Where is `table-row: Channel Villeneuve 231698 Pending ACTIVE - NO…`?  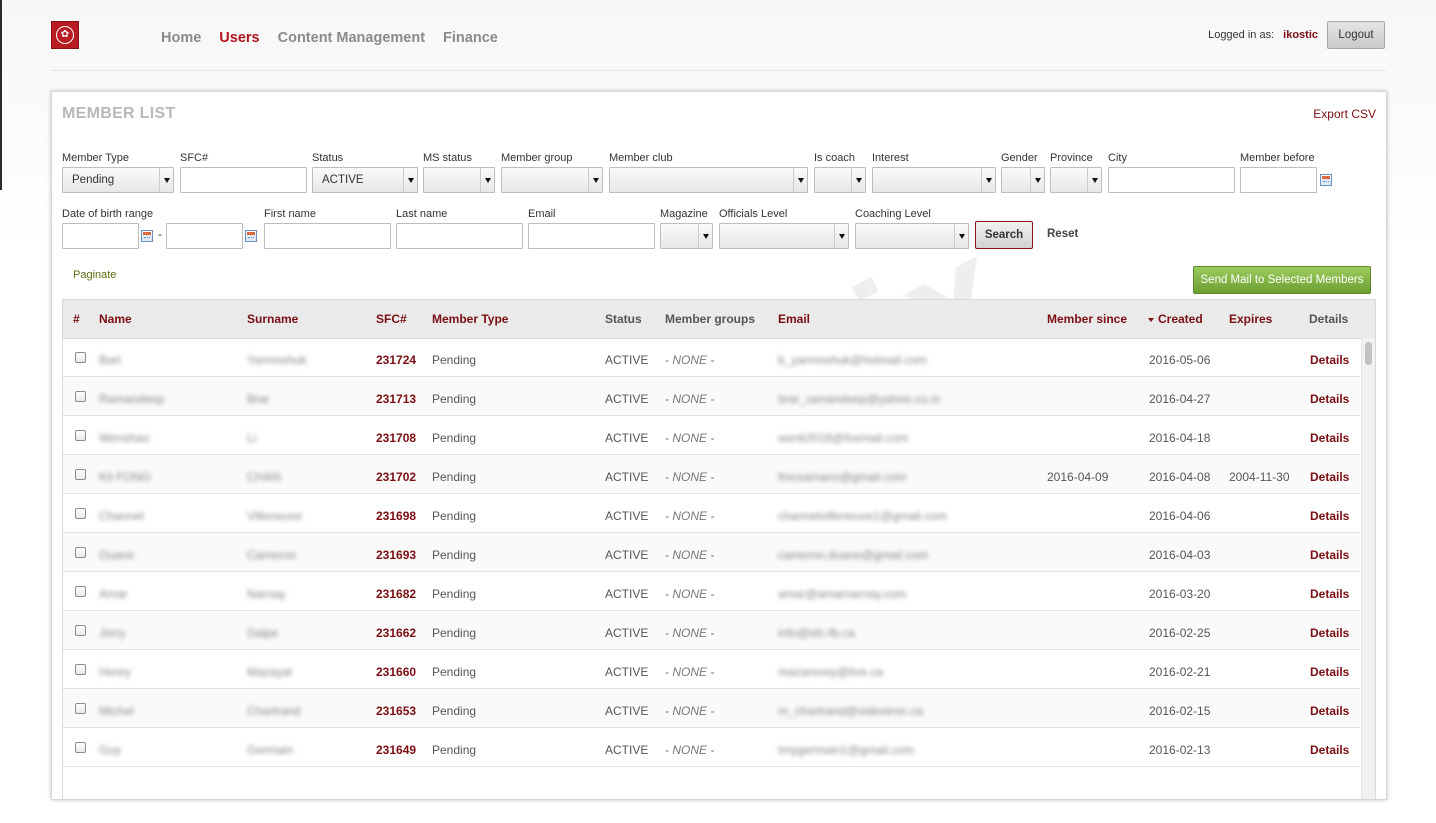 table-row: Channel Villeneuve 231698 Pending ACTIVE - NO… is located at coordinates (711, 513).